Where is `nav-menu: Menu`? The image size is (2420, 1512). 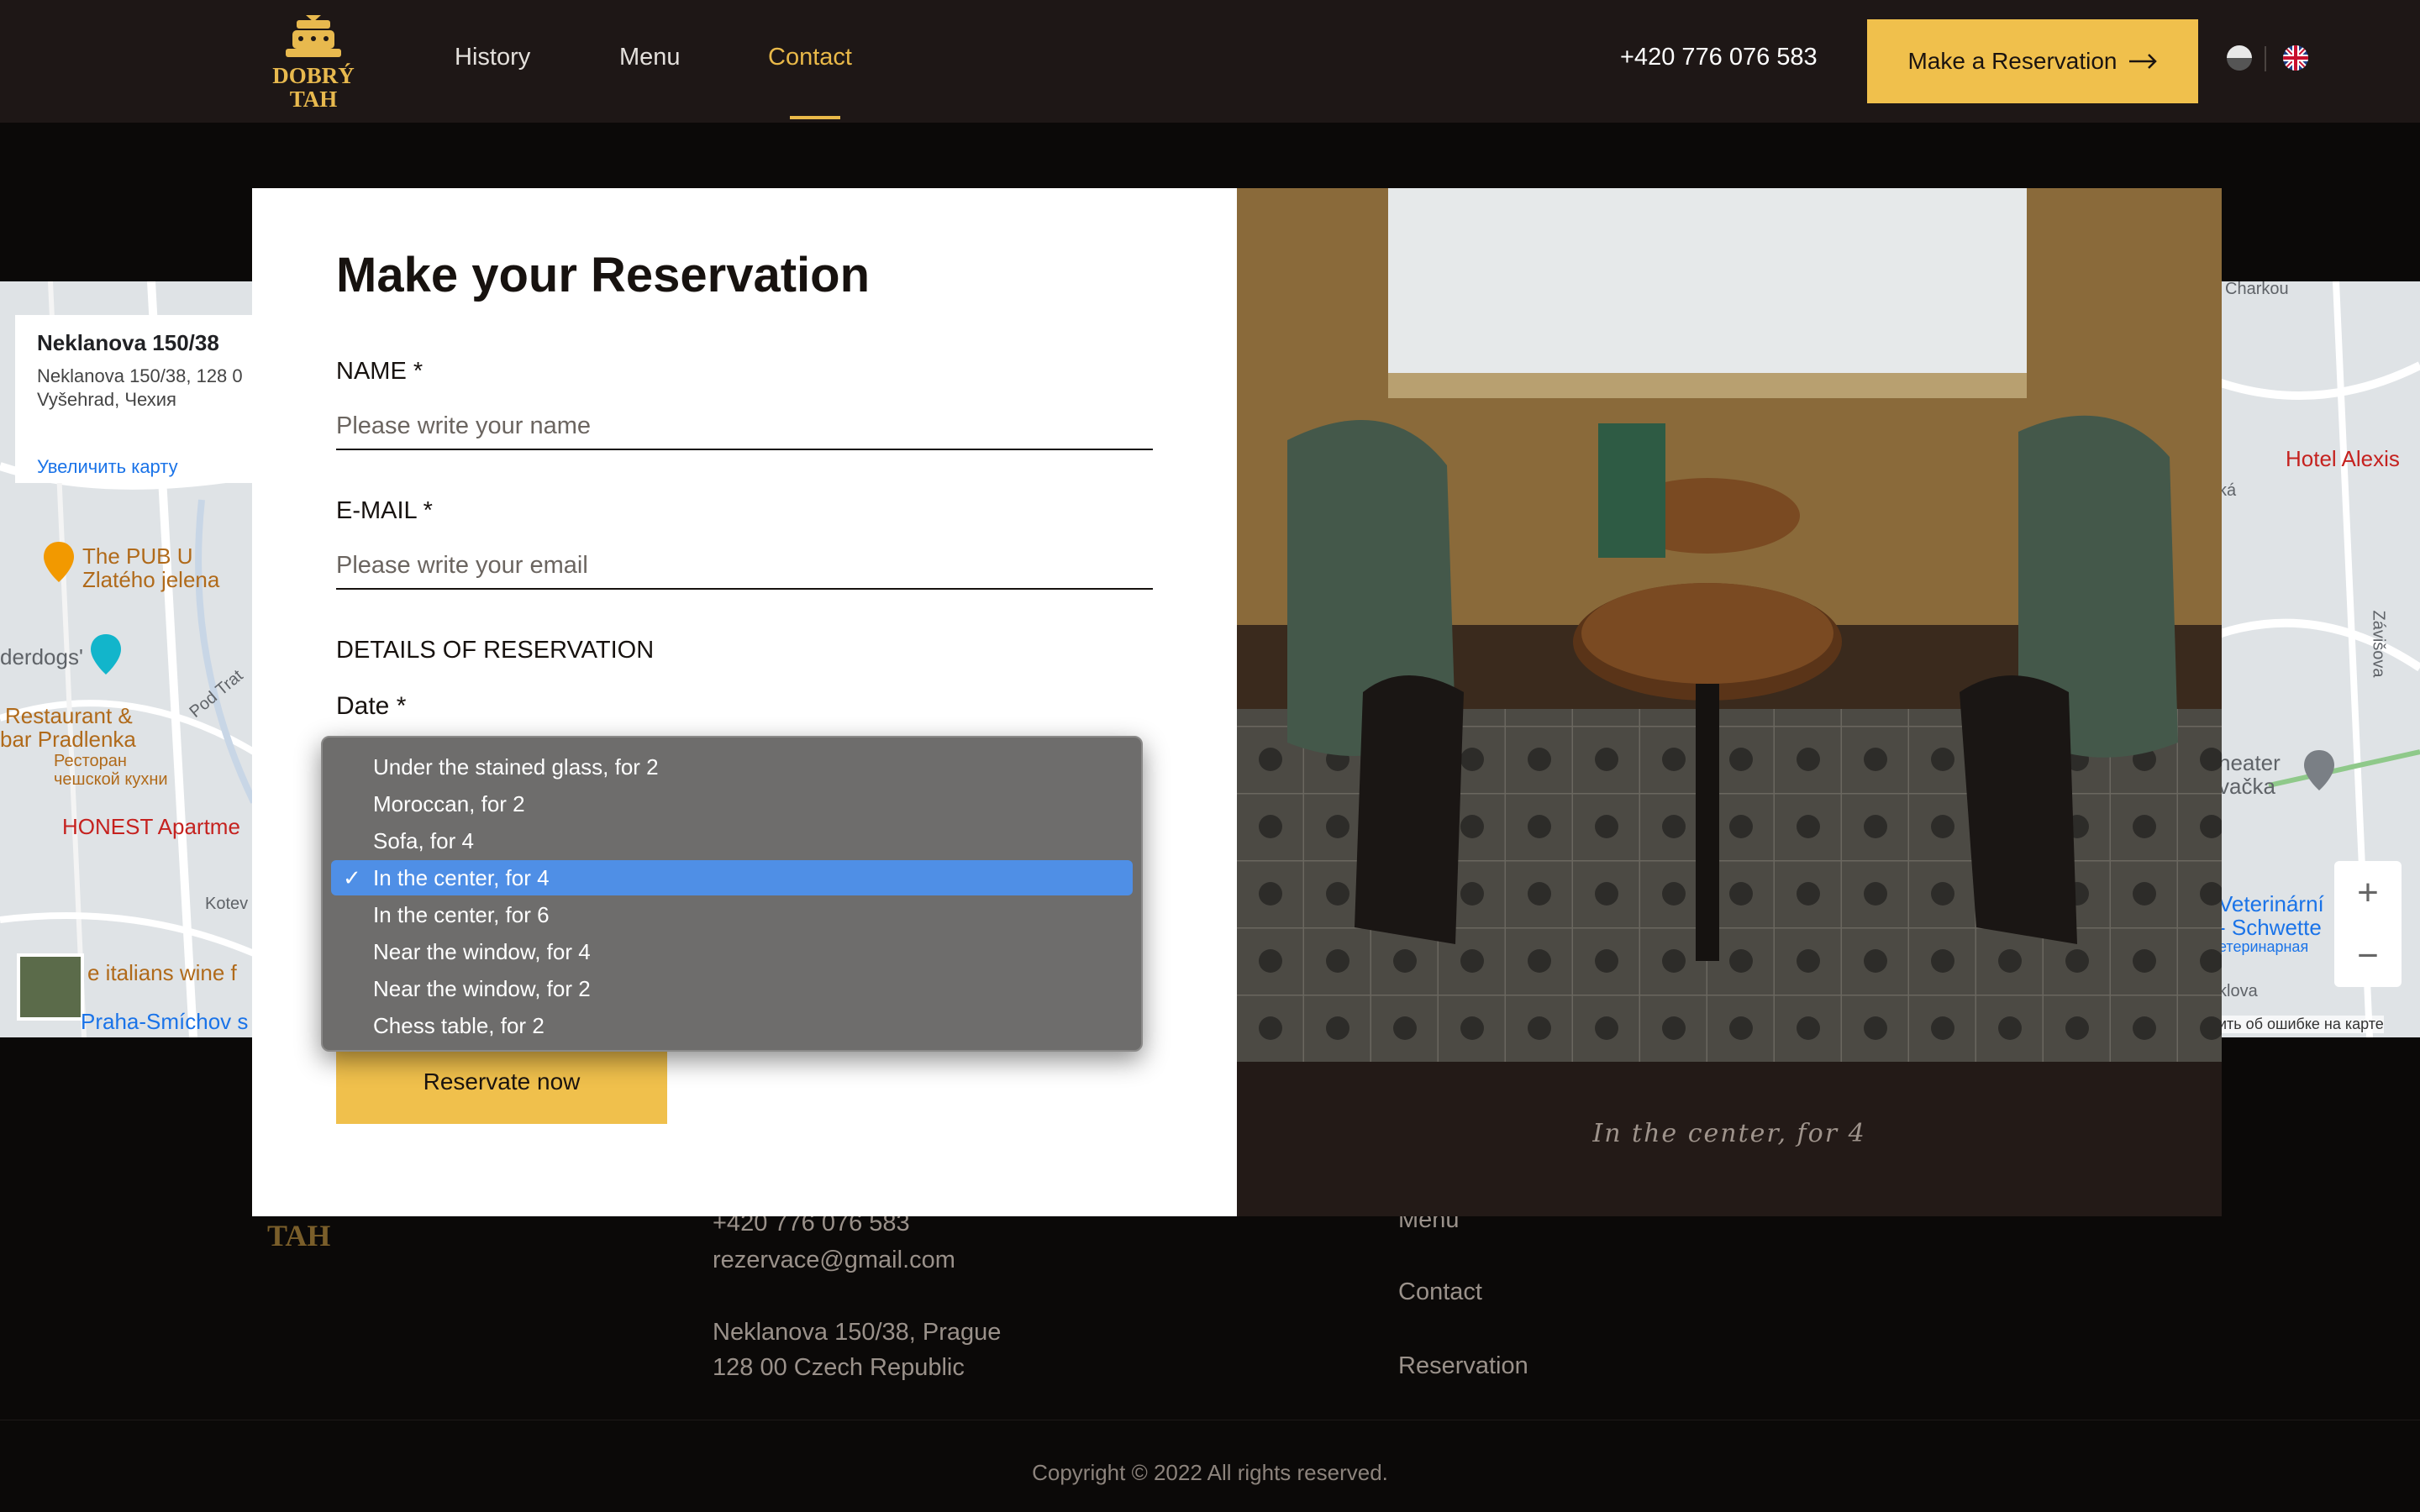 nav-menu: Menu is located at coordinates (650, 57).